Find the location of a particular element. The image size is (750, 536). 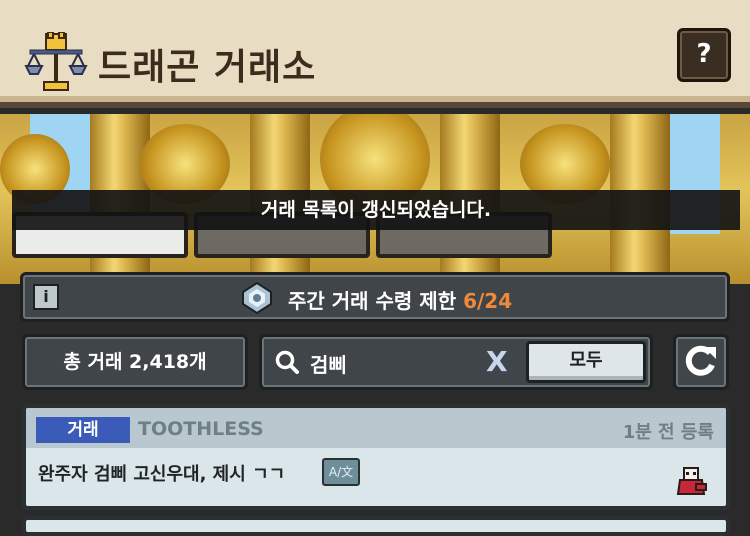

trade-tag: 거래 is located at coordinates (83, 430).